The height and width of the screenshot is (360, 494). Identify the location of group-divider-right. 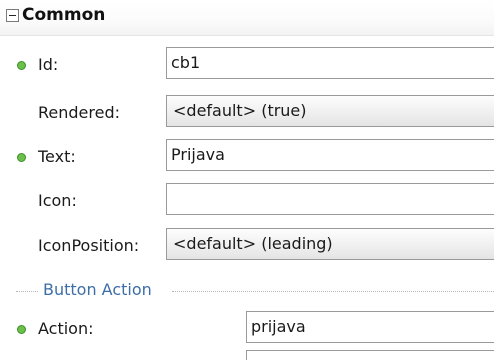
(333, 291).